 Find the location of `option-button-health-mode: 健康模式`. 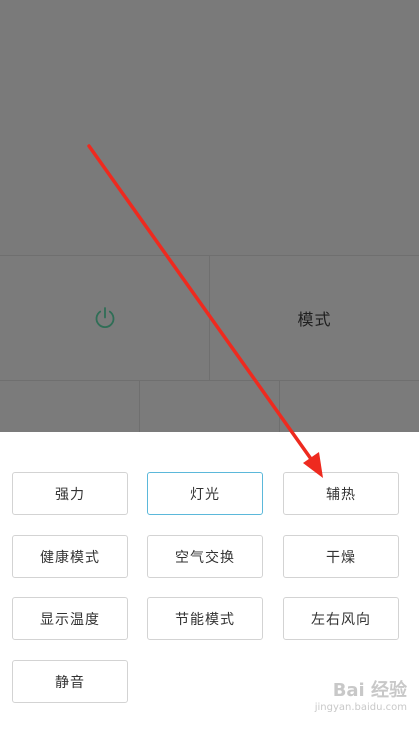

option-button-health-mode: 健康模式 is located at coordinates (70, 556).